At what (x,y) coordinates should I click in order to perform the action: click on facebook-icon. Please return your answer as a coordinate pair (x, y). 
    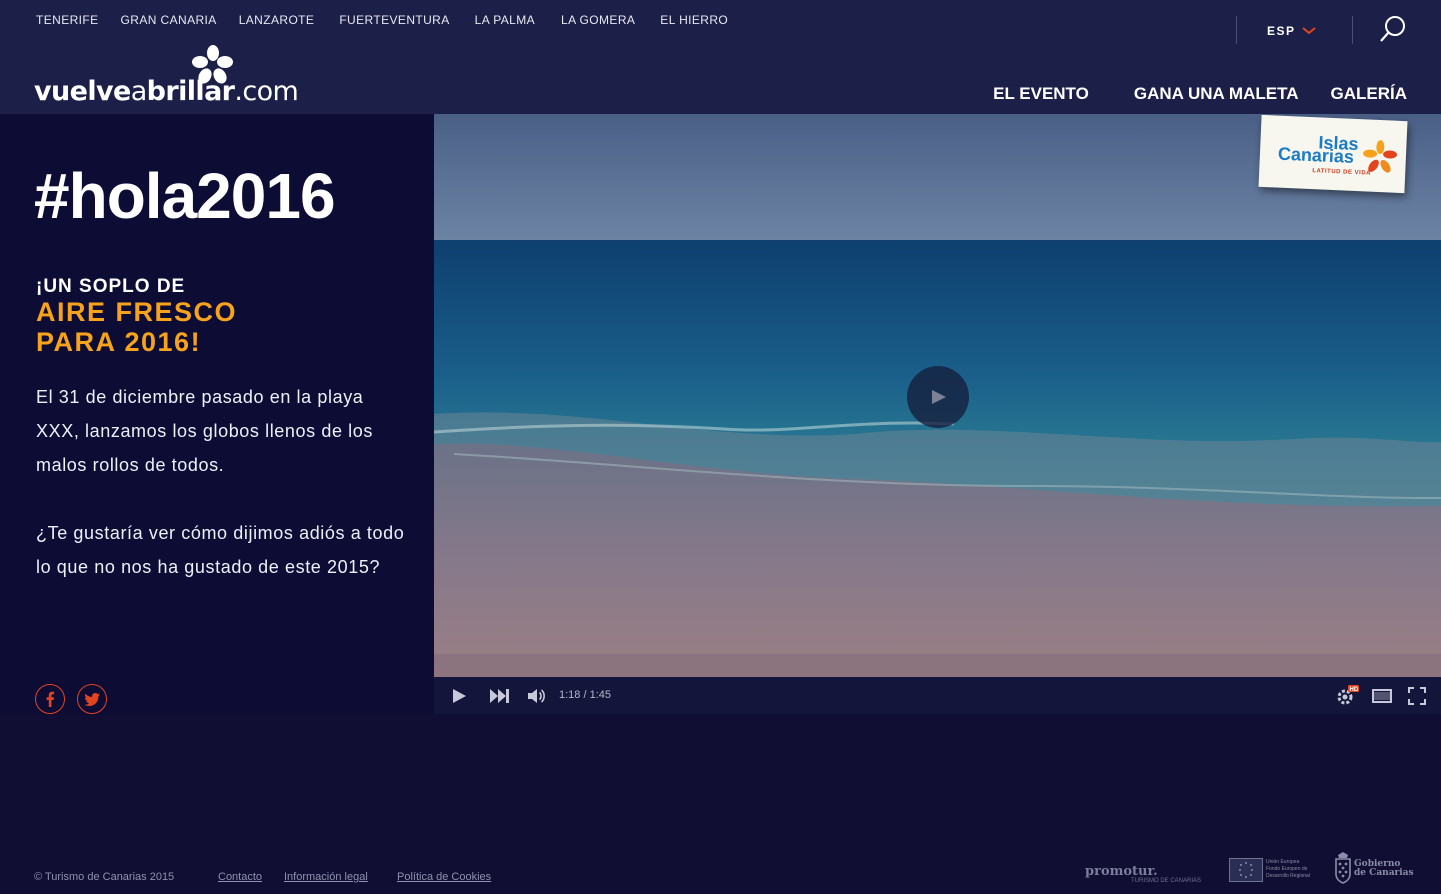
    Looking at the image, I should click on (50, 699).